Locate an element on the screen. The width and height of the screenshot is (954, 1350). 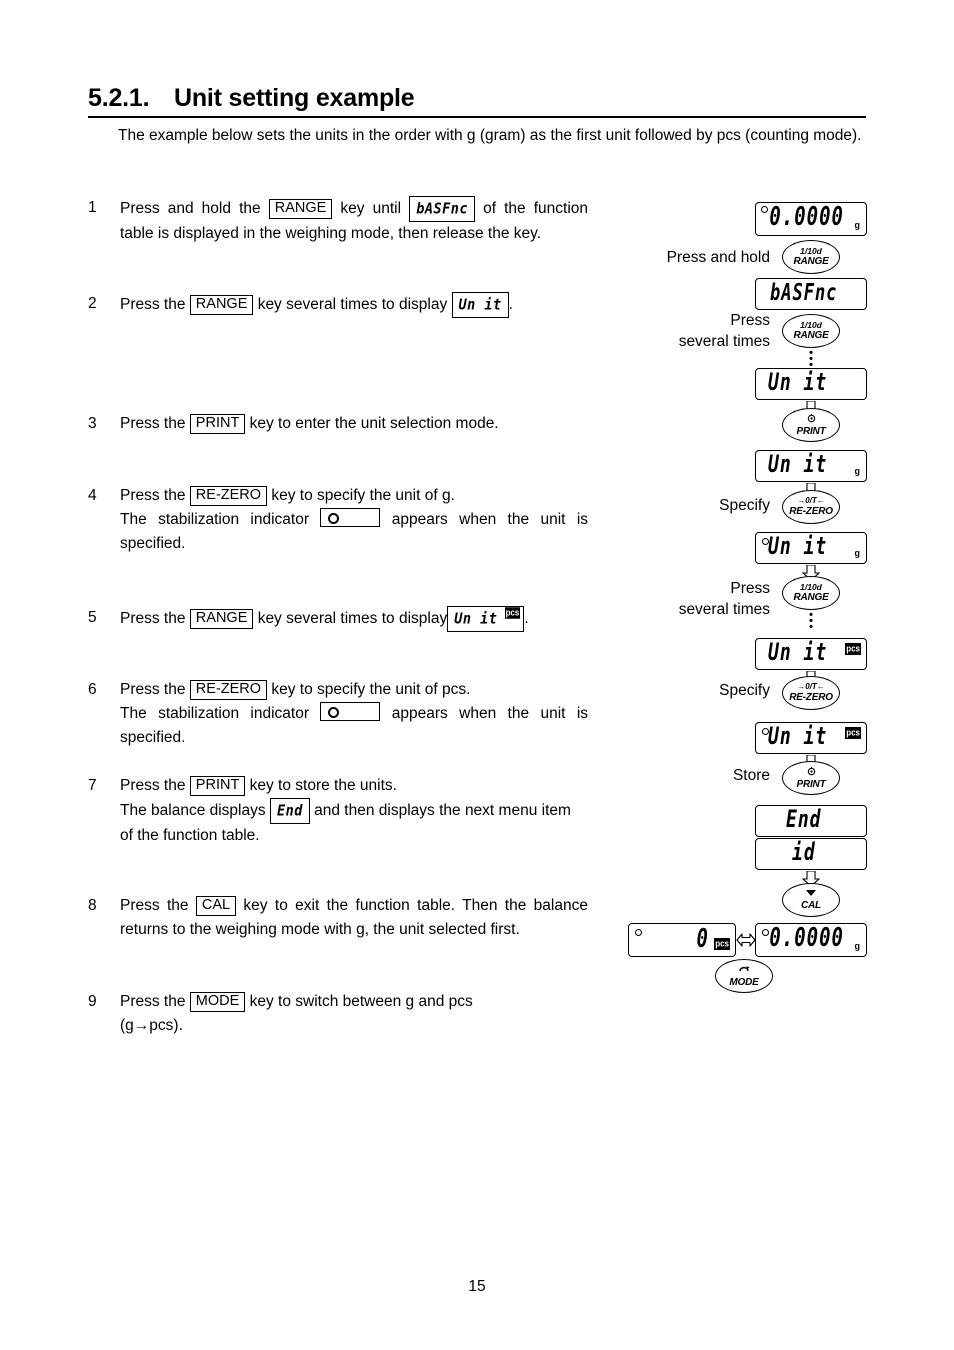
key-subtitle: 1/10d is located at coordinates (811, 325).